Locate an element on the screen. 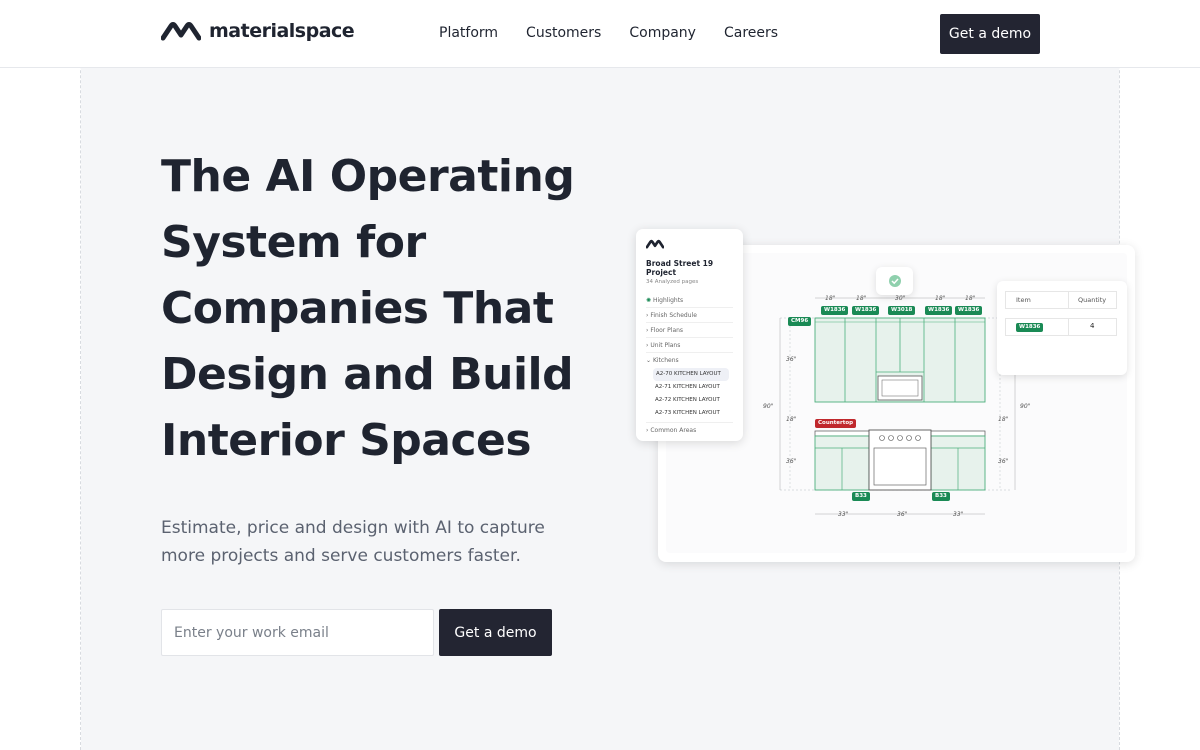 The height and width of the screenshot is (750, 1200). sidebar-item-highlights: ✺ Highlights is located at coordinates (689, 300).